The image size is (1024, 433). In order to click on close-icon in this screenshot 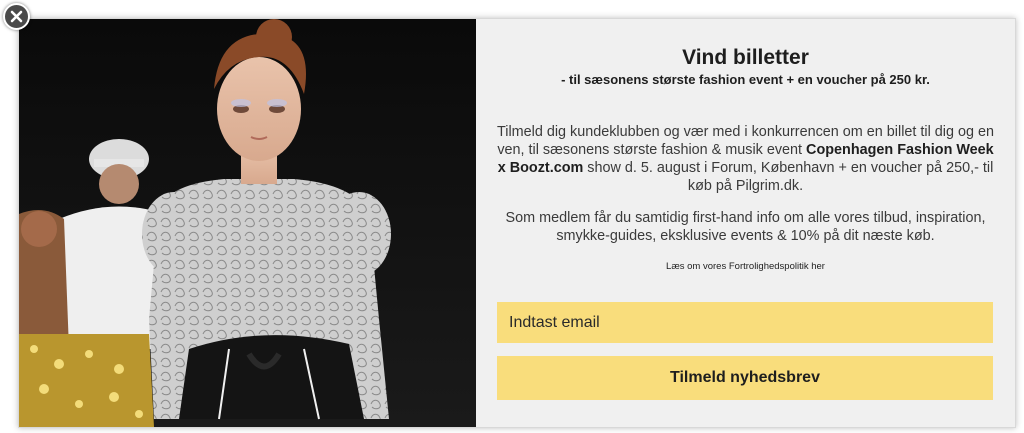, I will do `click(16, 16)`.